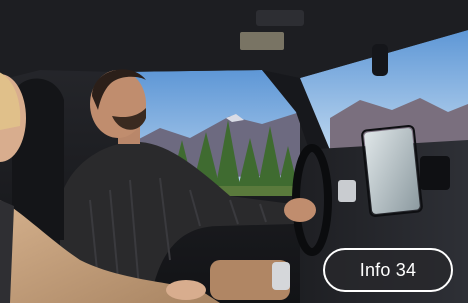  What do you see at coordinates (388, 270) in the screenshot?
I see `info-badge-button: Info 34` at bounding box center [388, 270].